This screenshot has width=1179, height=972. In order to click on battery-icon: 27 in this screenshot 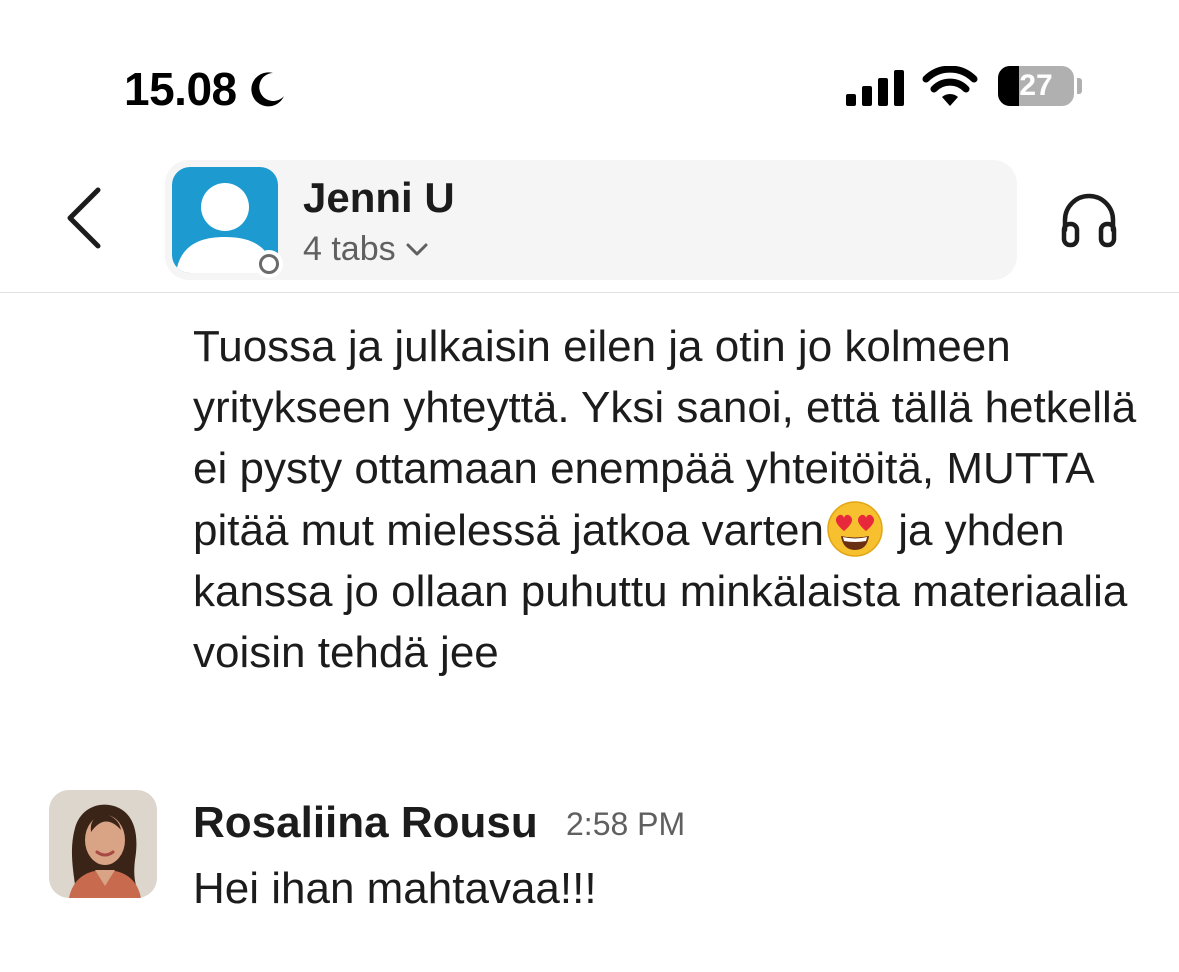, I will do `click(1036, 86)`.